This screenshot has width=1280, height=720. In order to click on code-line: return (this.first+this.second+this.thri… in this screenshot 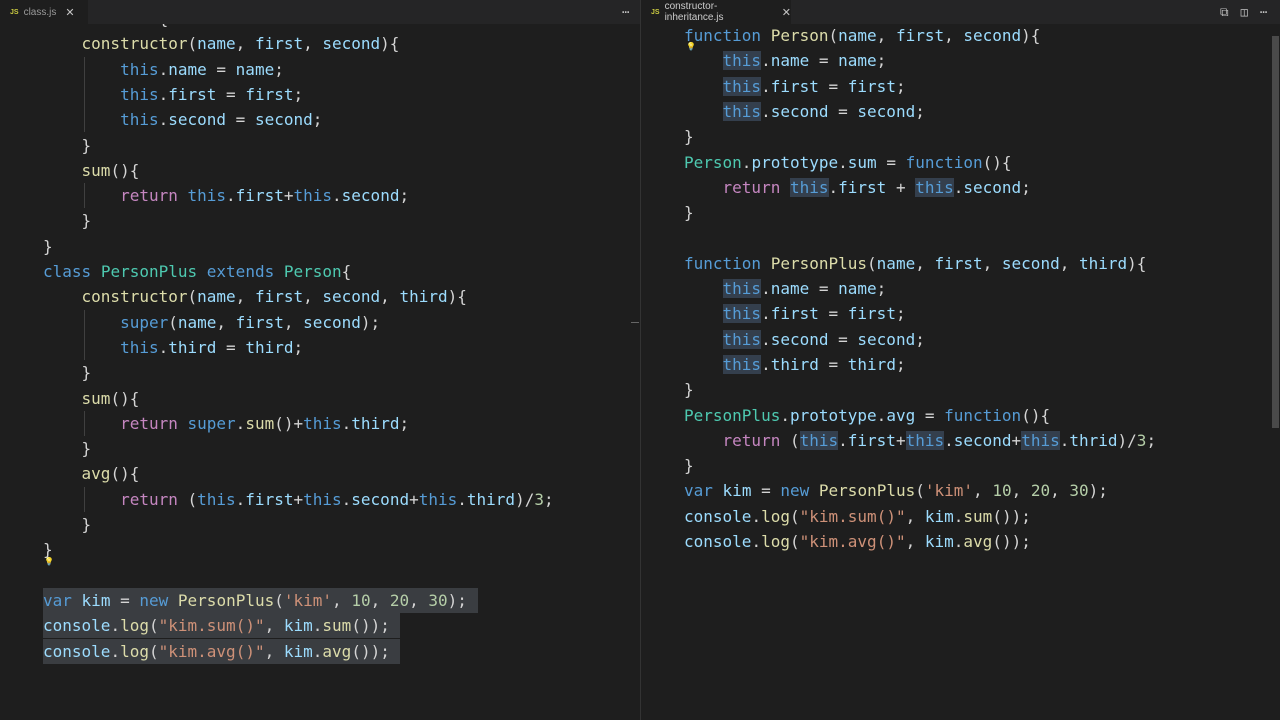, I will do `click(939, 440)`.